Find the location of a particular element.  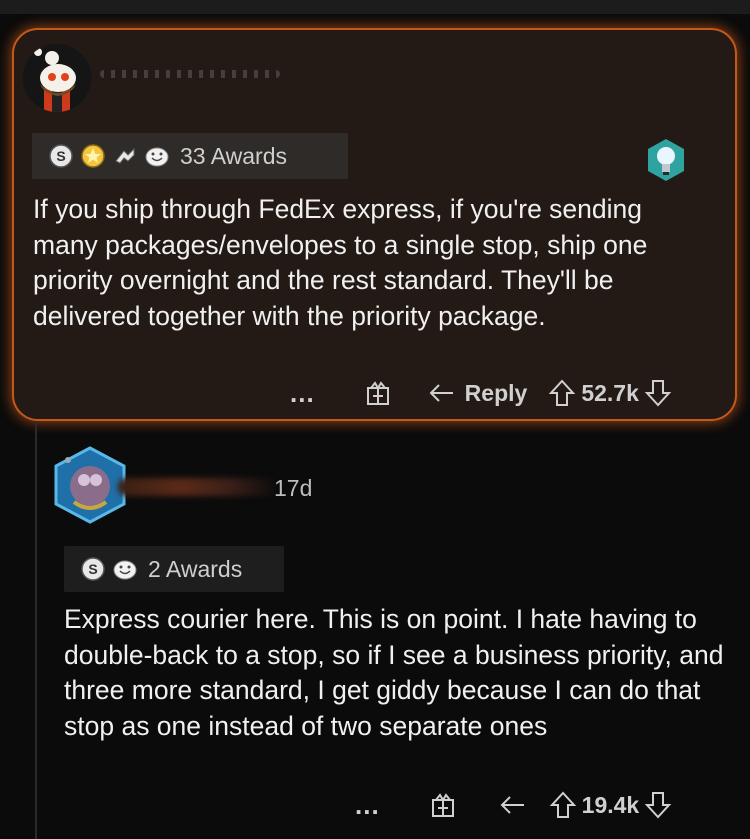

reply-awards-bar: S 2 Awards is located at coordinates (174, 569).